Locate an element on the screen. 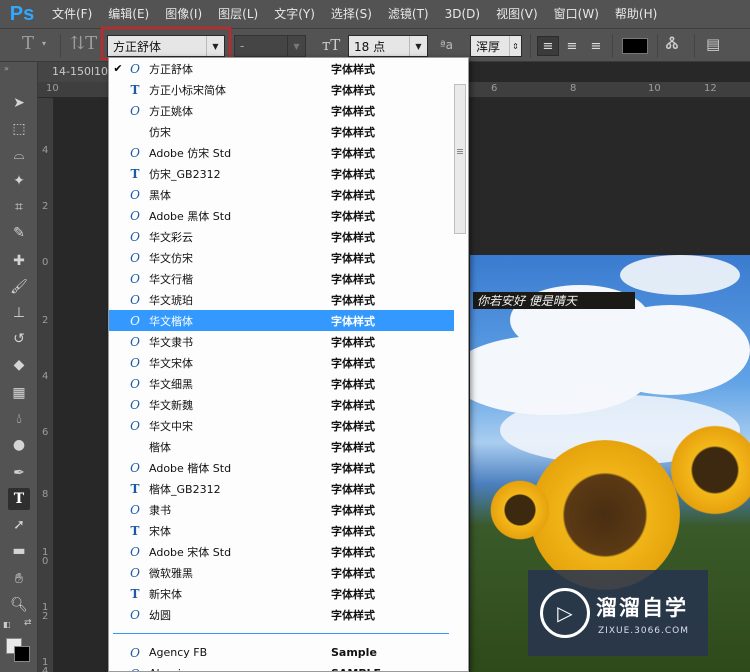  font-list-item: O 黑体 字体样式 is located at coordinates (281, 194).